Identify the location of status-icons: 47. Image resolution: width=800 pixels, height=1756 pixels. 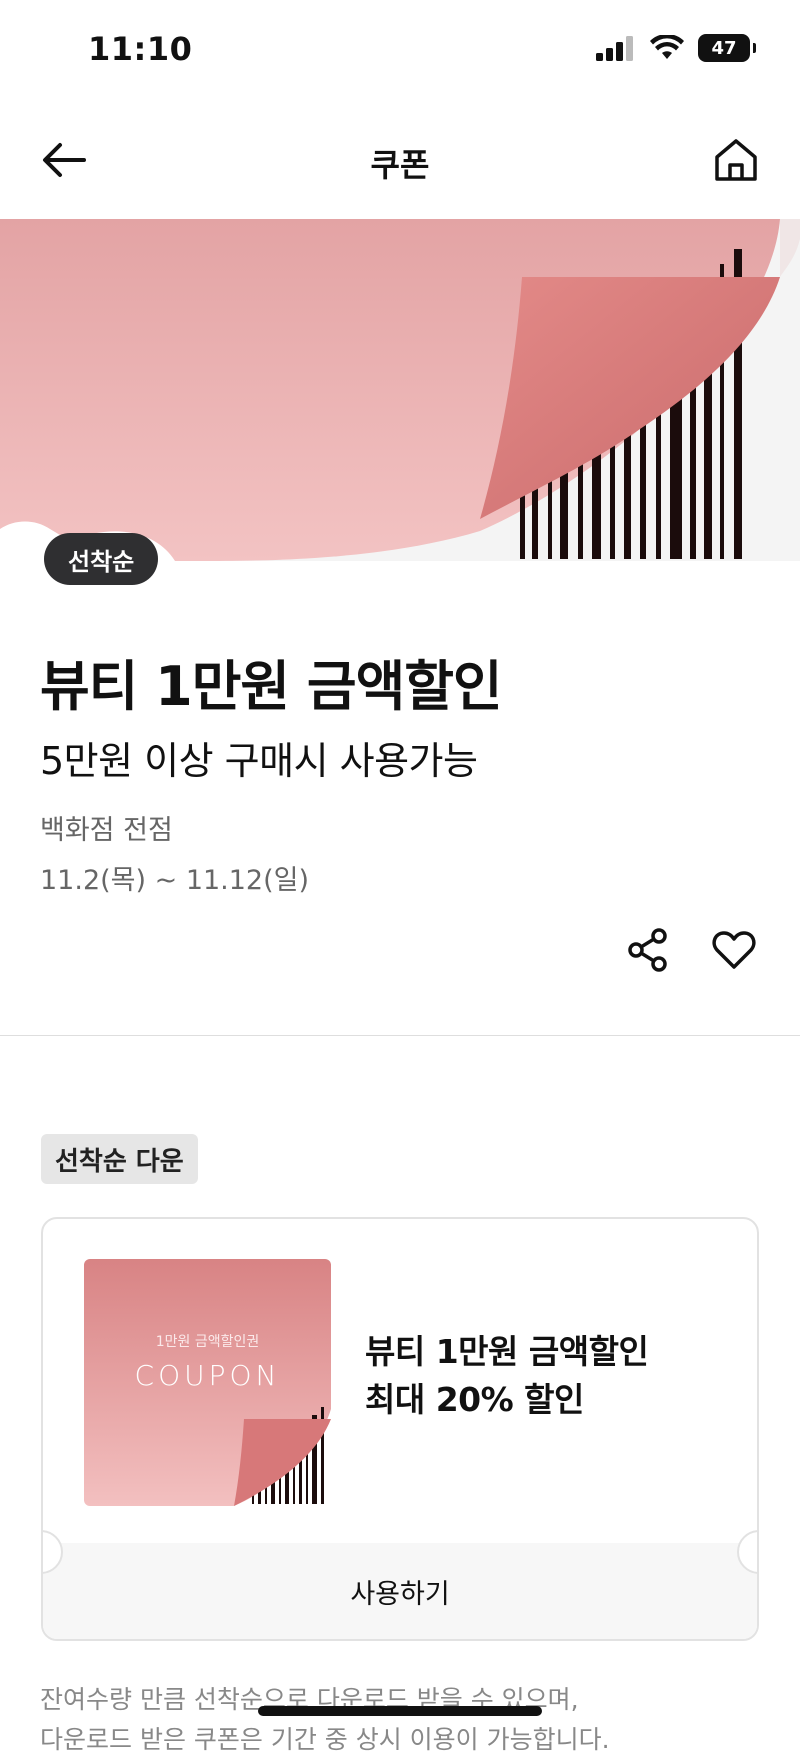
(676, 48).